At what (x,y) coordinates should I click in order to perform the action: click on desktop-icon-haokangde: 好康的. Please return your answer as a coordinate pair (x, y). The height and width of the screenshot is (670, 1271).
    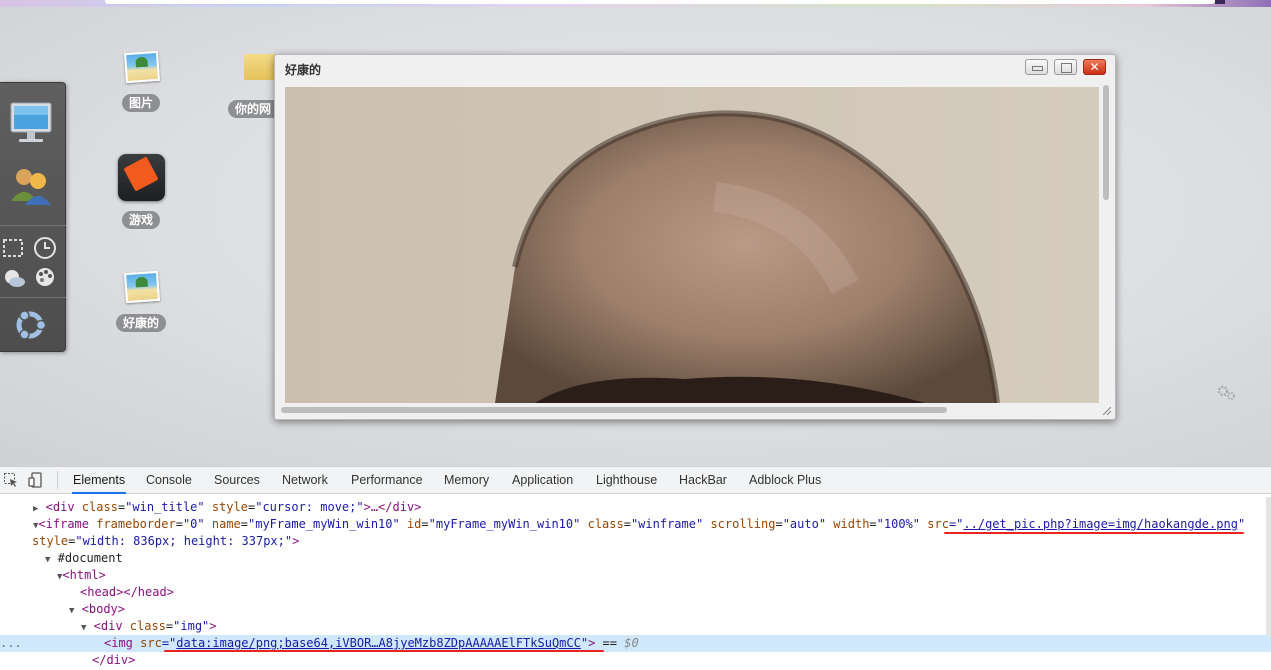
    Looking at the image, I should click on (141, 300).